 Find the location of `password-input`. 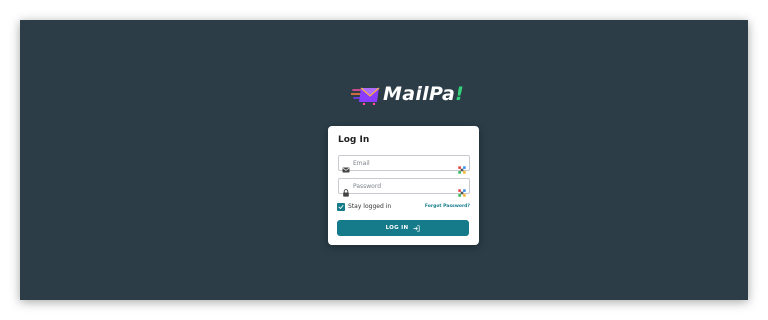

password-input is located at coordinates (402, 186).